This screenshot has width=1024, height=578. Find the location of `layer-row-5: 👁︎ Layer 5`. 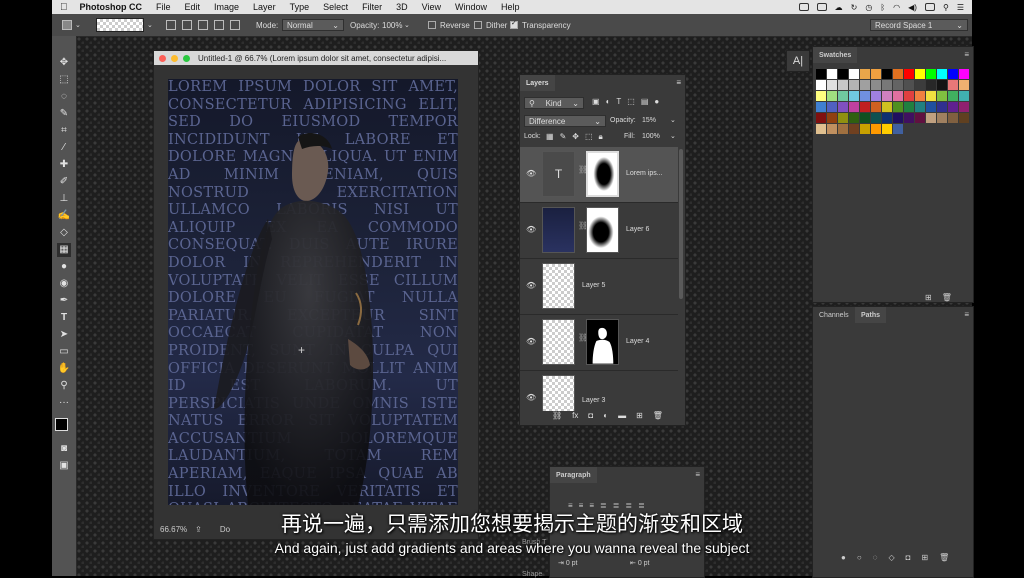

layer-row-5: 👁︎ Layer 5 is located at coordinates (599, 287).